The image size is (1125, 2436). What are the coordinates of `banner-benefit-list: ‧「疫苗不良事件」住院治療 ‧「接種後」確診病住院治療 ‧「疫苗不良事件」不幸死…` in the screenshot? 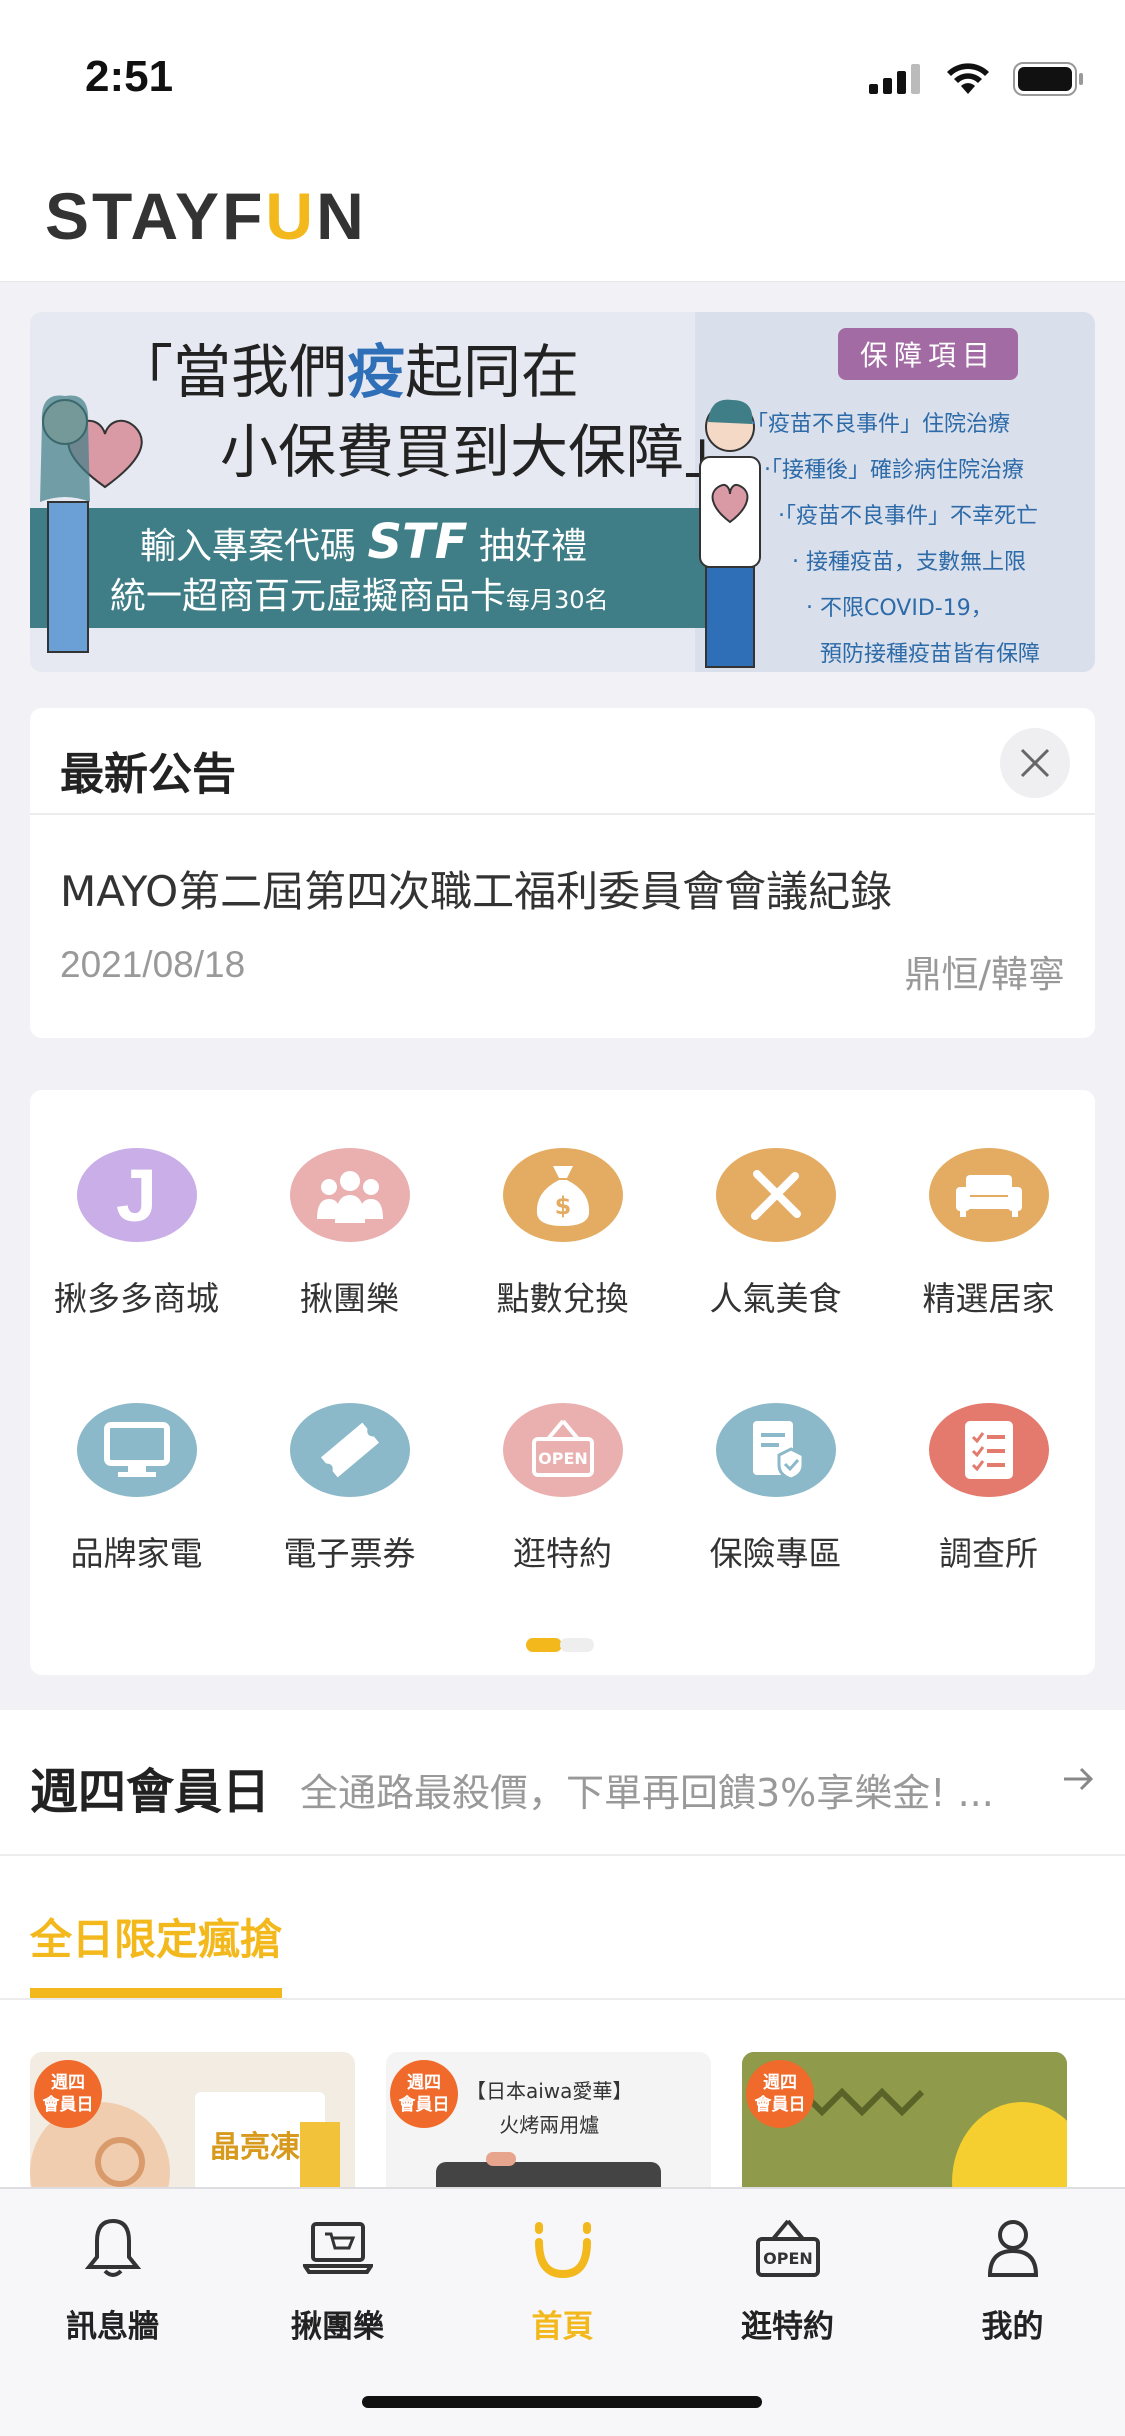 It's located at (895, 539).